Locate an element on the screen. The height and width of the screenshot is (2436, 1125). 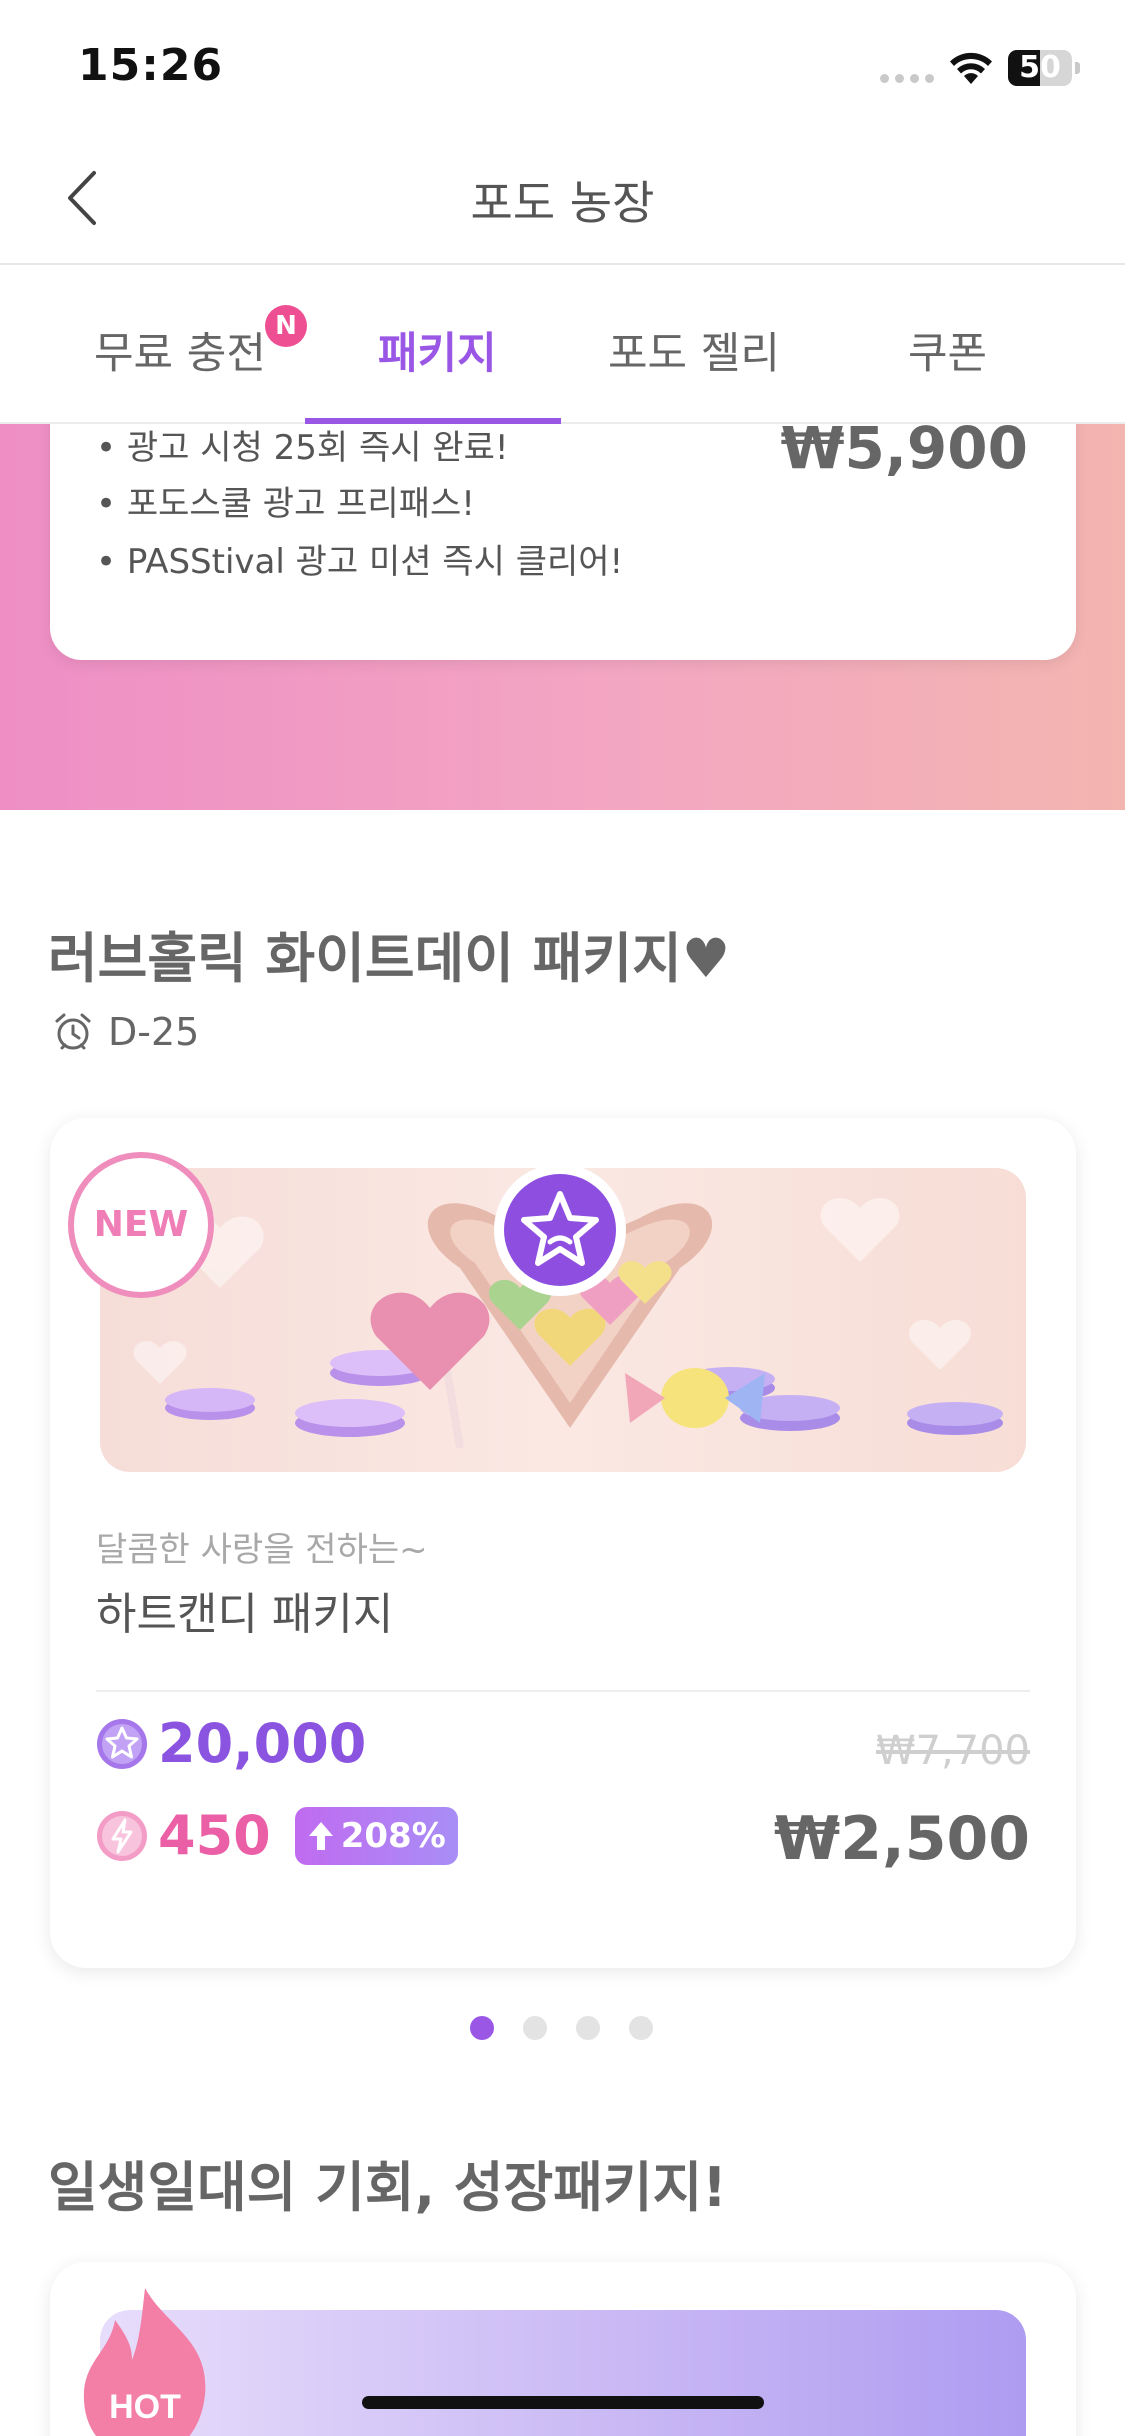
whiteday-section-title: 러브홀릭 화이트데이 패키지♥ is located at coordinates (389, 958).